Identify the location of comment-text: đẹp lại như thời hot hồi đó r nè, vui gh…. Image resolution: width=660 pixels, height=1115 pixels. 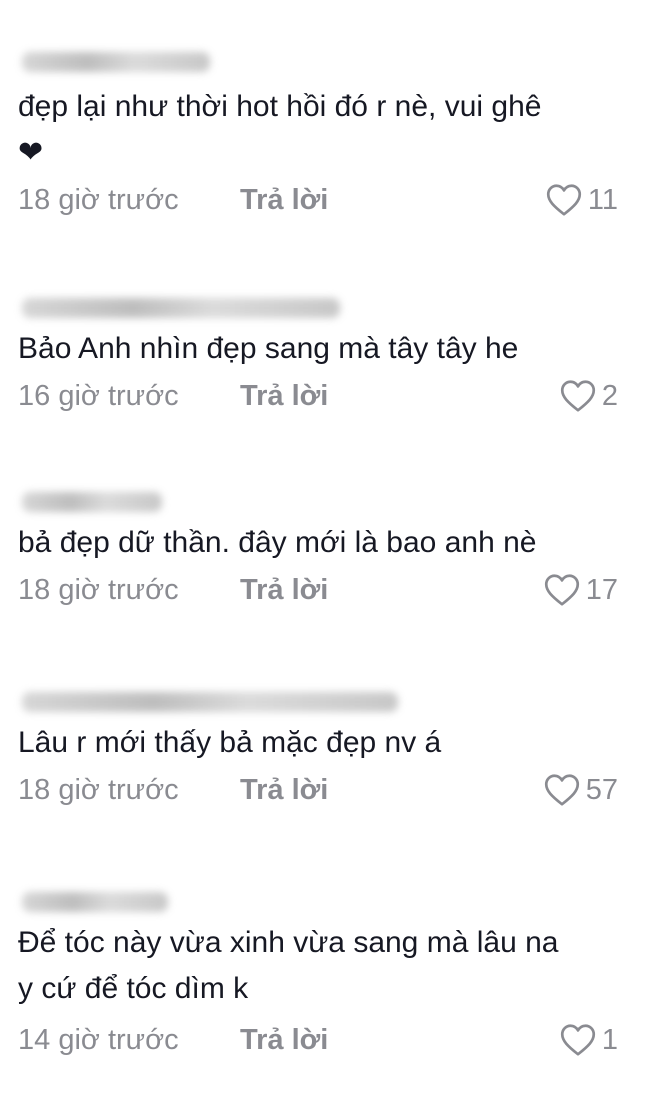
(280, 129).